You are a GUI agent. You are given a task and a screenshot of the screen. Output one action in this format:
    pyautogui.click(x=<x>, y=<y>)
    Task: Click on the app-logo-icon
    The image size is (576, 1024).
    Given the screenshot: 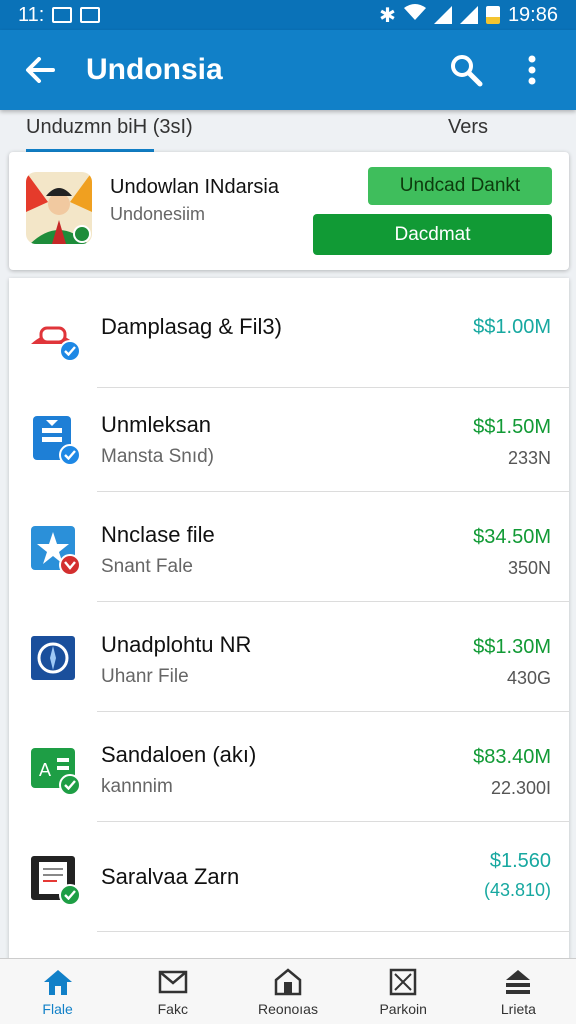 What is the action you would take?
    pyautogui.click(x=59, y=208)
    